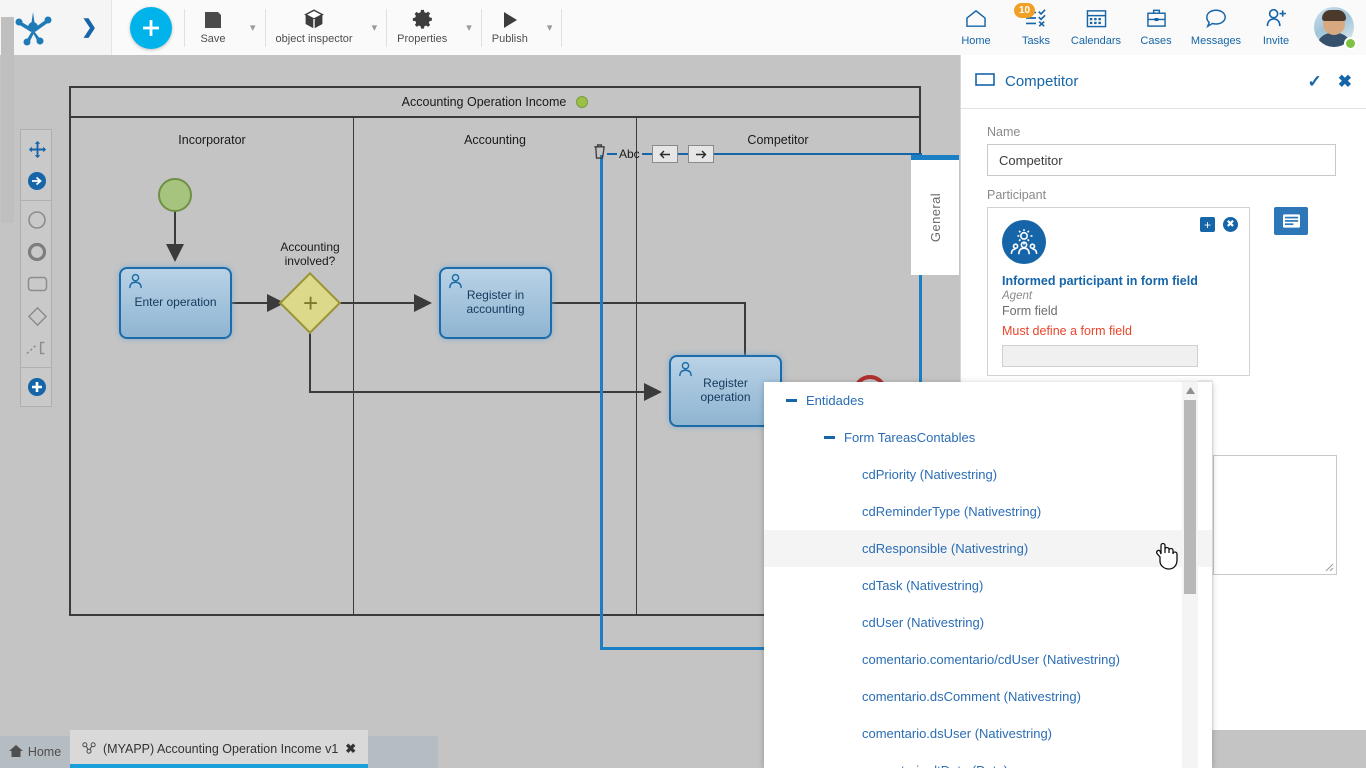 Image resolution: width=1366 pixels, height=768 pixels. Describe the element at coordinates (1345, 82) in the screenshot. I see `close-icon: ✖` at that location.